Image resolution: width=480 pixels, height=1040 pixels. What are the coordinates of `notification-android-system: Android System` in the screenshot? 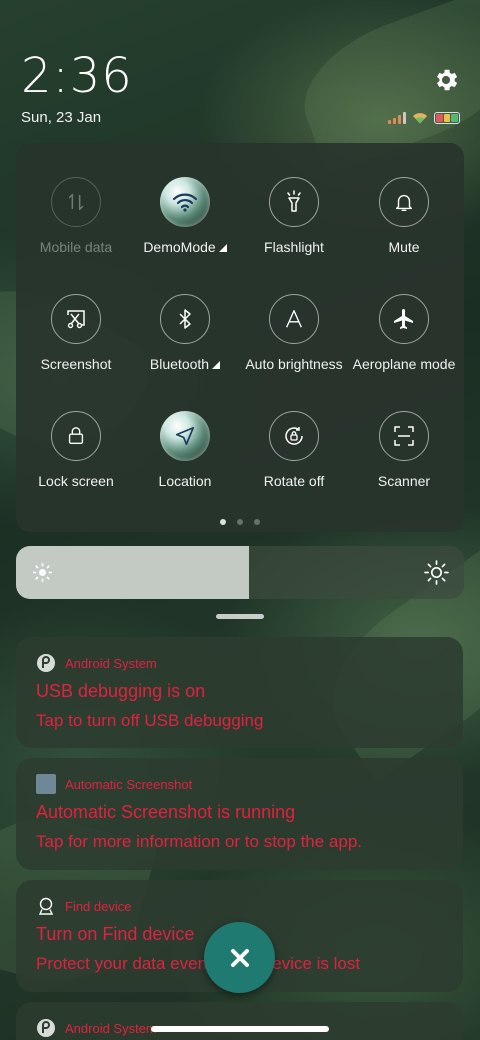 It's located at (239, 1021).